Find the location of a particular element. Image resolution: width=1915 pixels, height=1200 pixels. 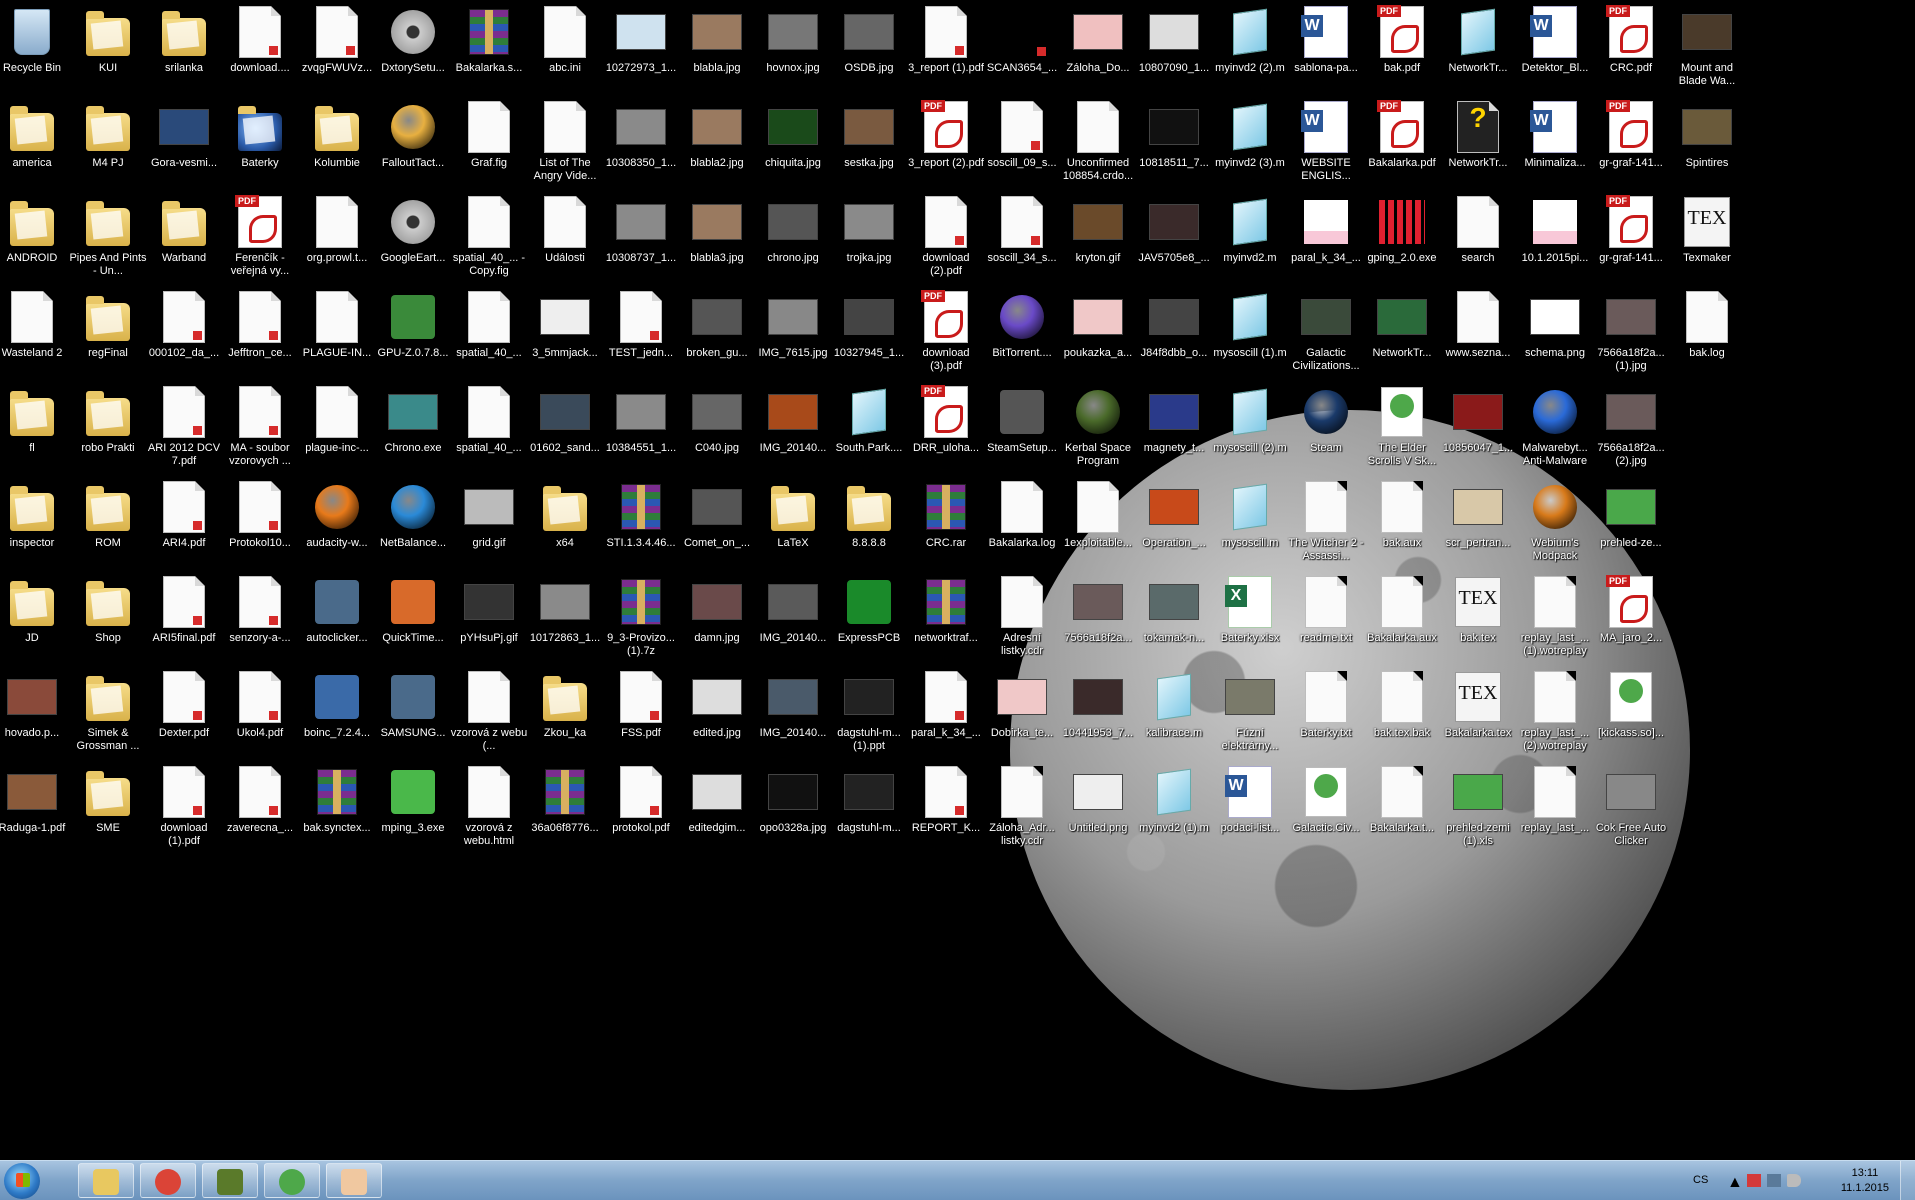

clock: 13:11 11.1.2015 is located at coordinates (1865, 1181).